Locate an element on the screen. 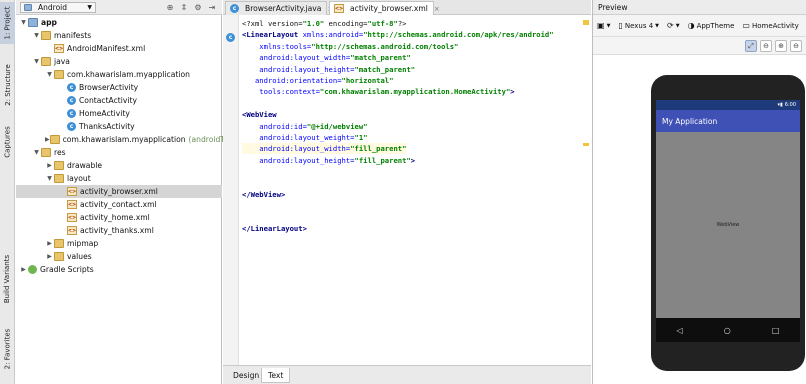 The image size is (806, 384). zoom-actual-icon: ⊖ is located at coordinates (766, 46).